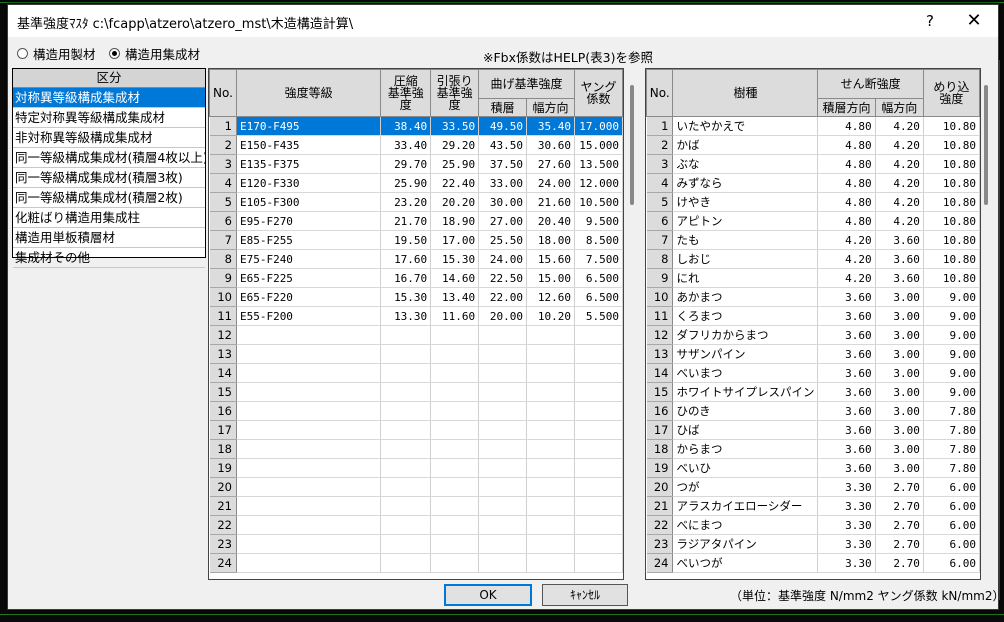 The width and height of the screenshot is (1004, 622). I want to click on grade-cell: E120-F330, so click(309, 183).